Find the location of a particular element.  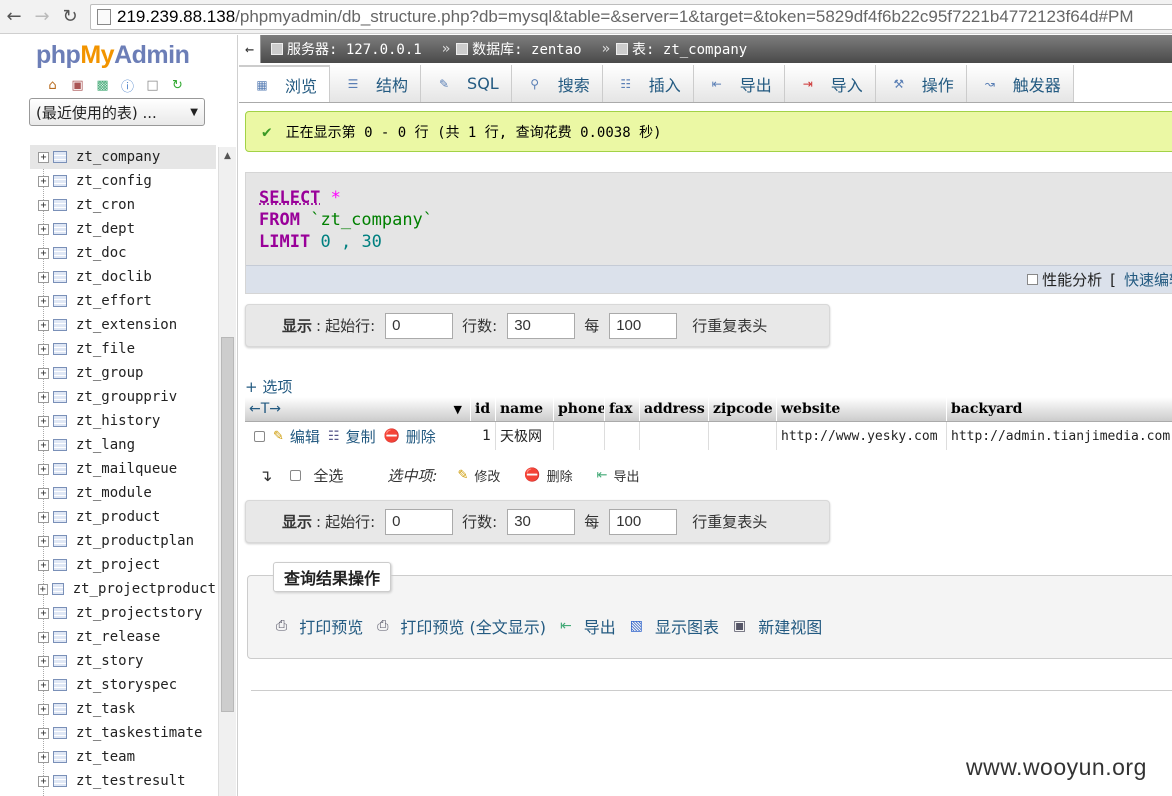

sidebar-table-item: + zt_lang is located at coordinates (123, 445).